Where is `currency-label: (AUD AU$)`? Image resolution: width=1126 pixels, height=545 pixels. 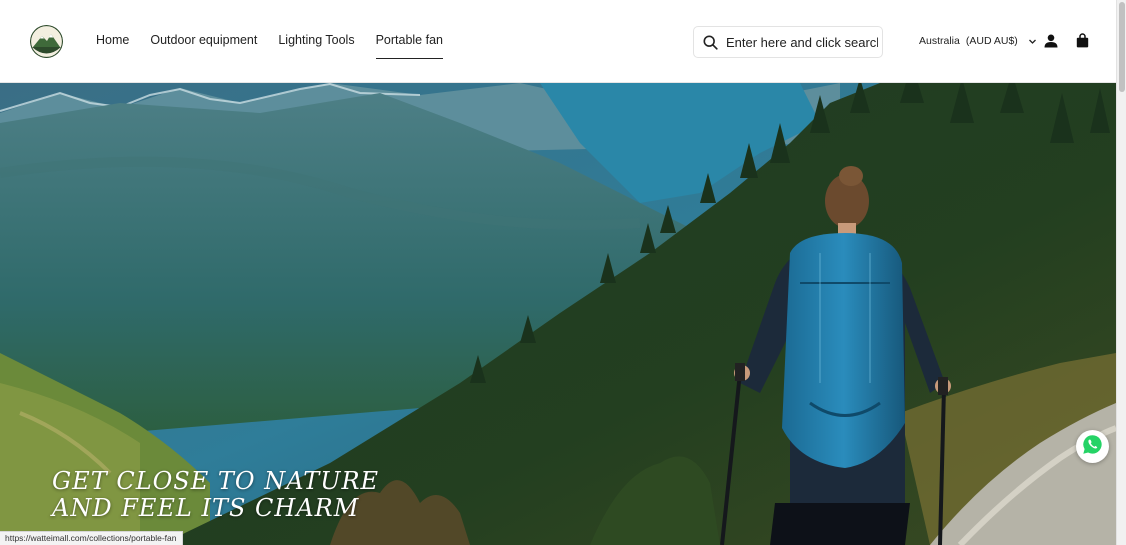
currency-label: (AUD AU$) is located at coordinates (991, 41).